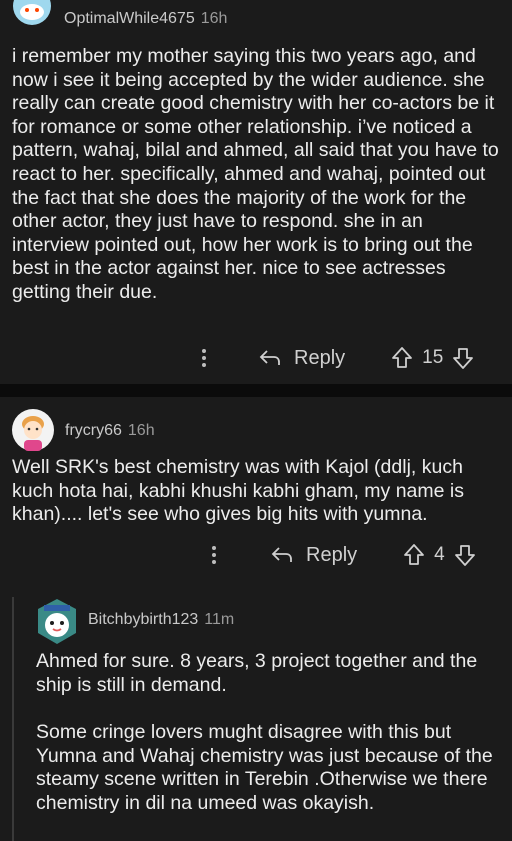 The width and height of the screenshot is (512, 841). Describe the element at coordinates (93, 431) in the screenshot. I see `author-name: frycry66` at that location.